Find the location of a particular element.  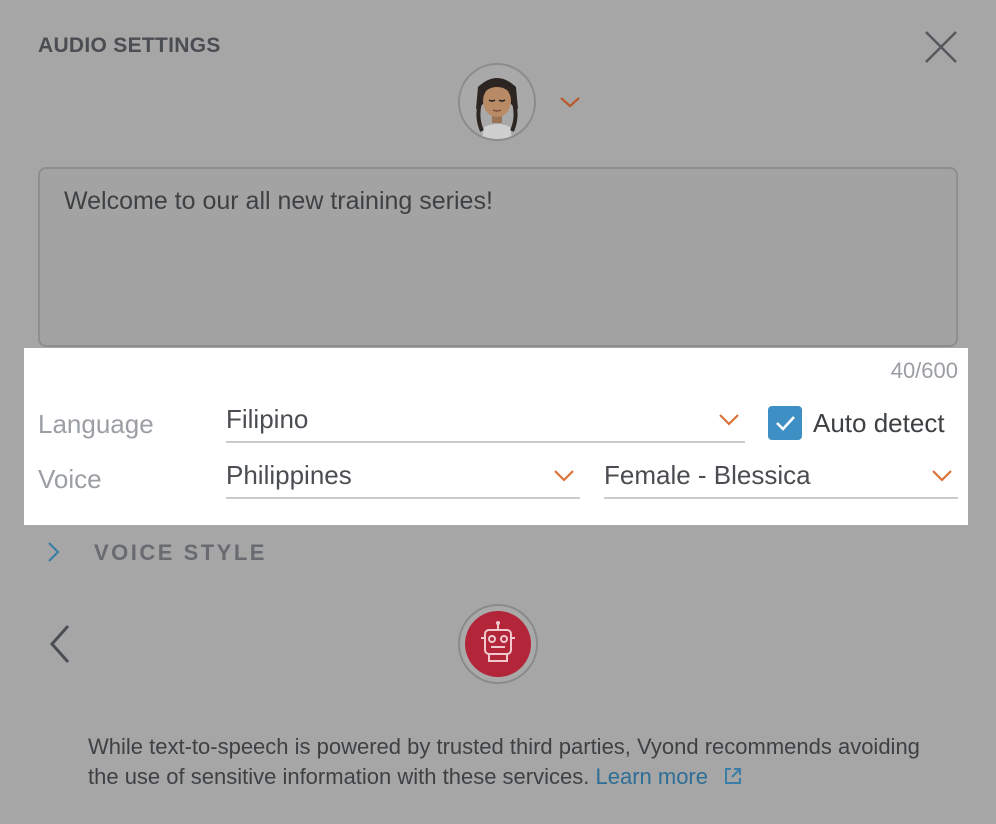

language-value: Filipino is located at coordinates (267, 419).